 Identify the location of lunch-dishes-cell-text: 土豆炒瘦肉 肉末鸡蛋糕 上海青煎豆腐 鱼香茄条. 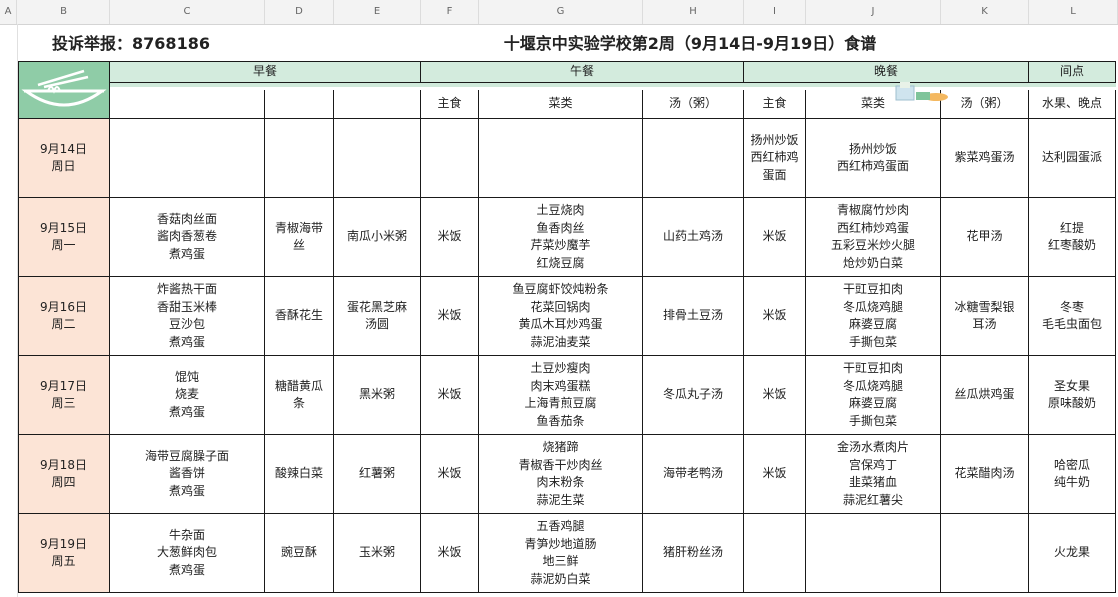
(560, 394).